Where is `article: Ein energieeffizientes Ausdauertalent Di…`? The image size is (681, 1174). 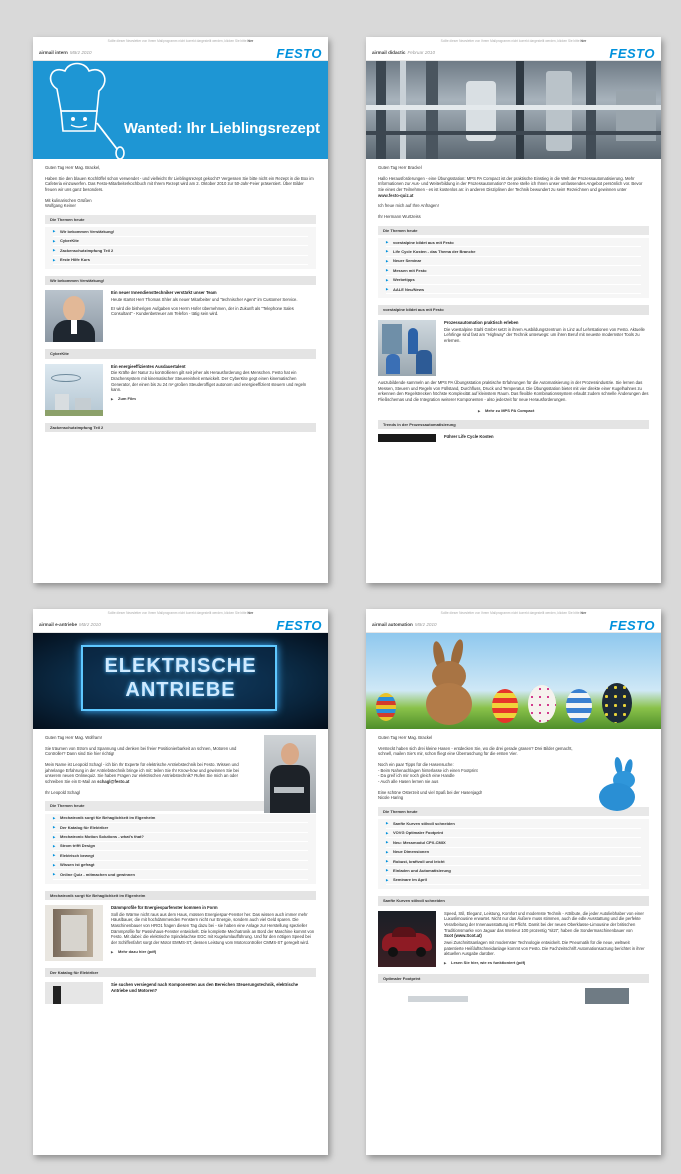 article: Ein energieeffizientes Ausdauertalent Di… is located at coordinates (180, 389).